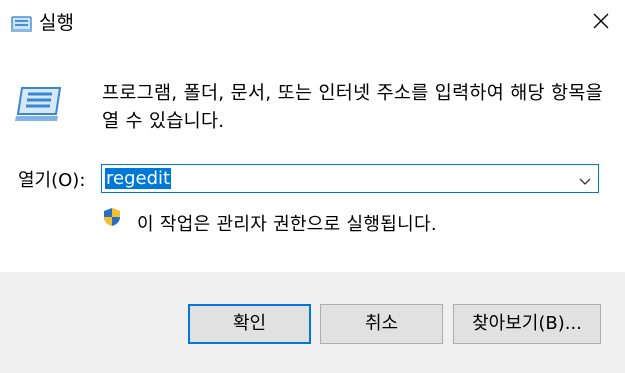 The width and height of the screenshot is (625, 373). What do you see at coordinates (52, 180) in the screenshot?
I see `open-label: 열기(O):` at bounding box center [52, 180].